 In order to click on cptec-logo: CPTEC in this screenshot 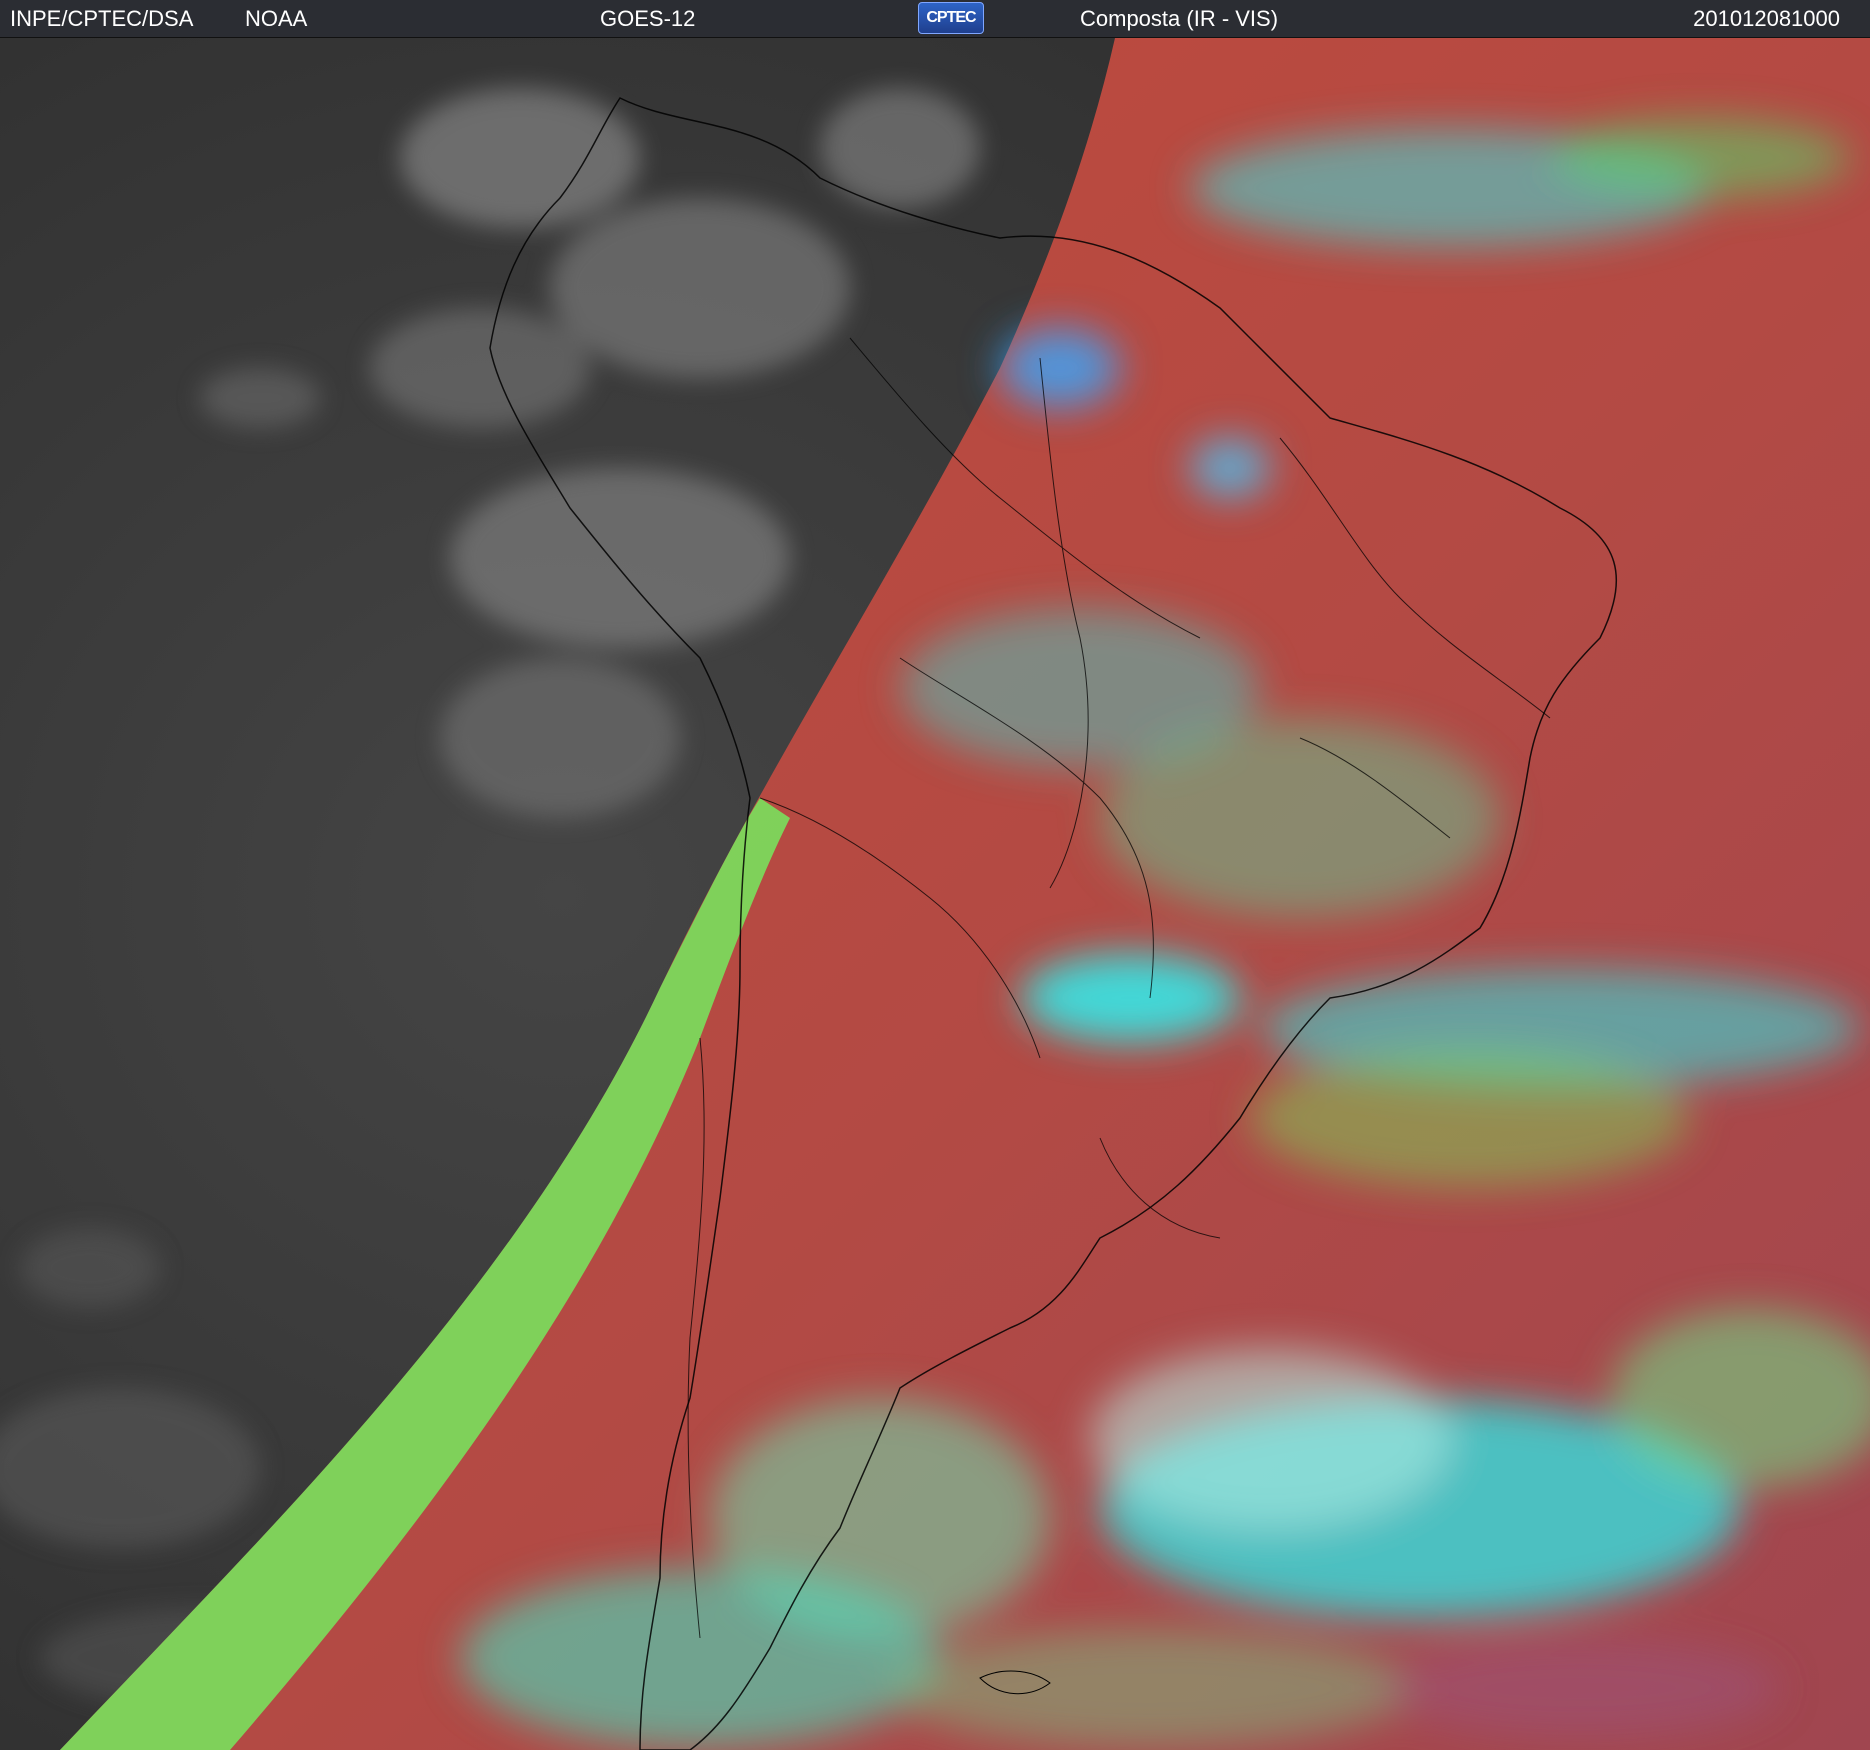, I will do `click(951, 18)`.